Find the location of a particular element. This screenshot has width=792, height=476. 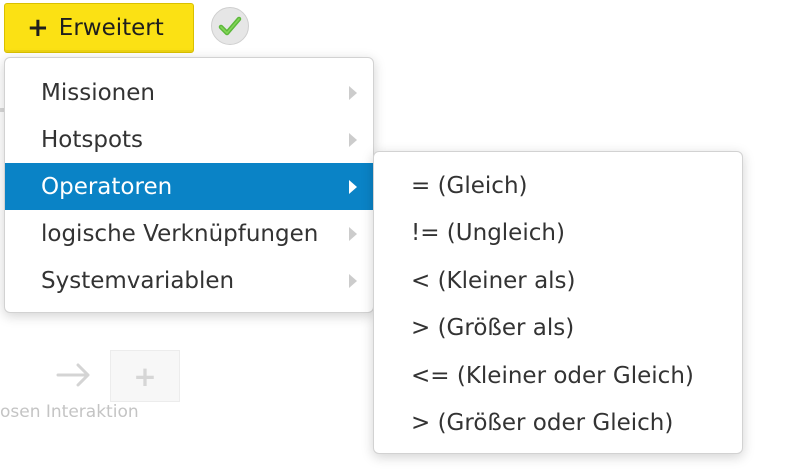

menu-item-operatoren: Operatoren is located at coordinates (189, 186).